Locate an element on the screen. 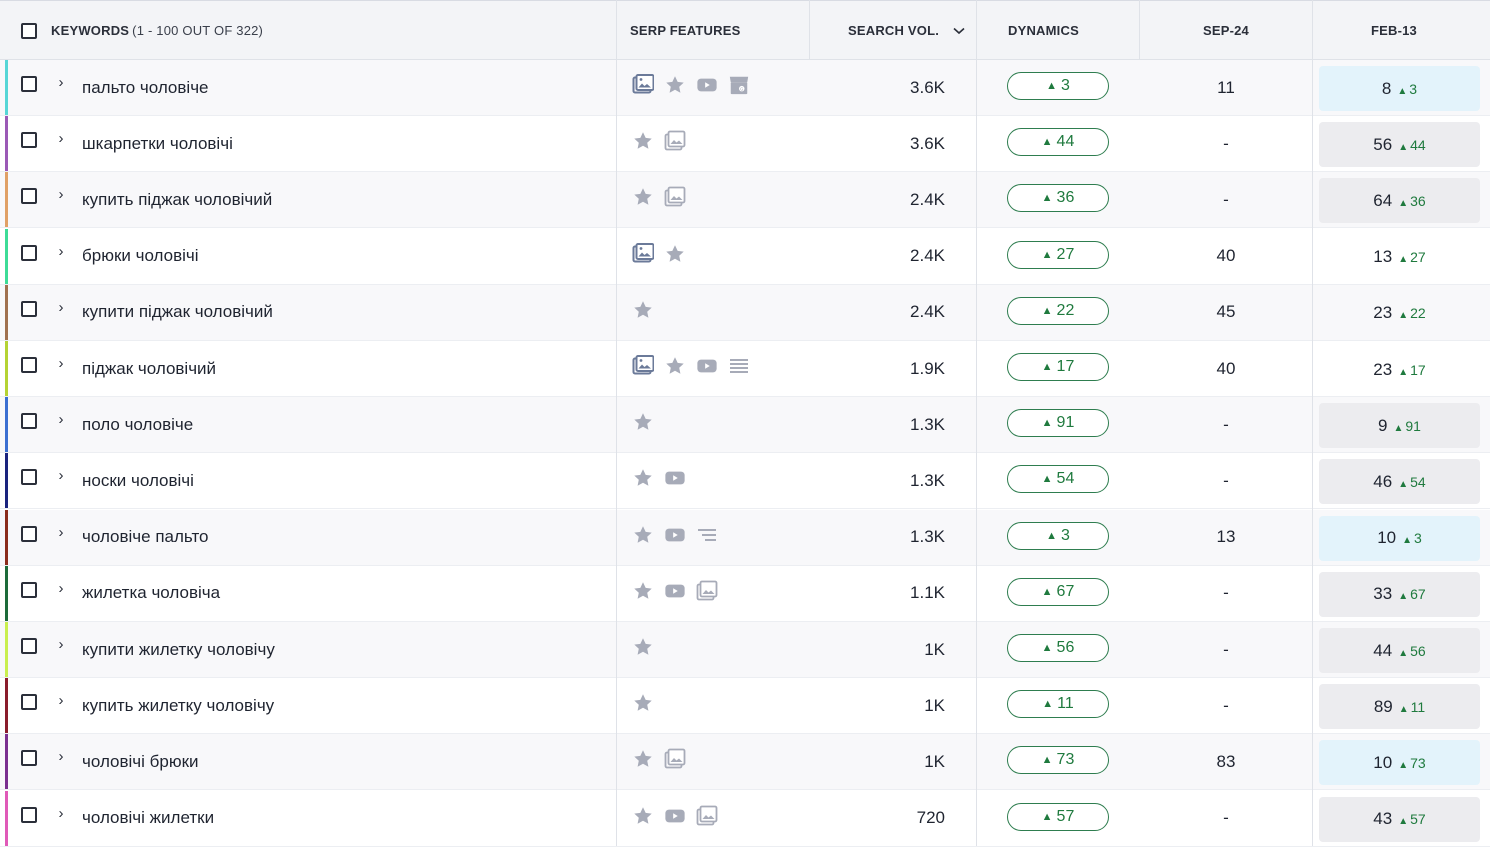 The width and height of the screenshot is (1490, 847). select-all-checkbox is located at coordinates (29, 30).